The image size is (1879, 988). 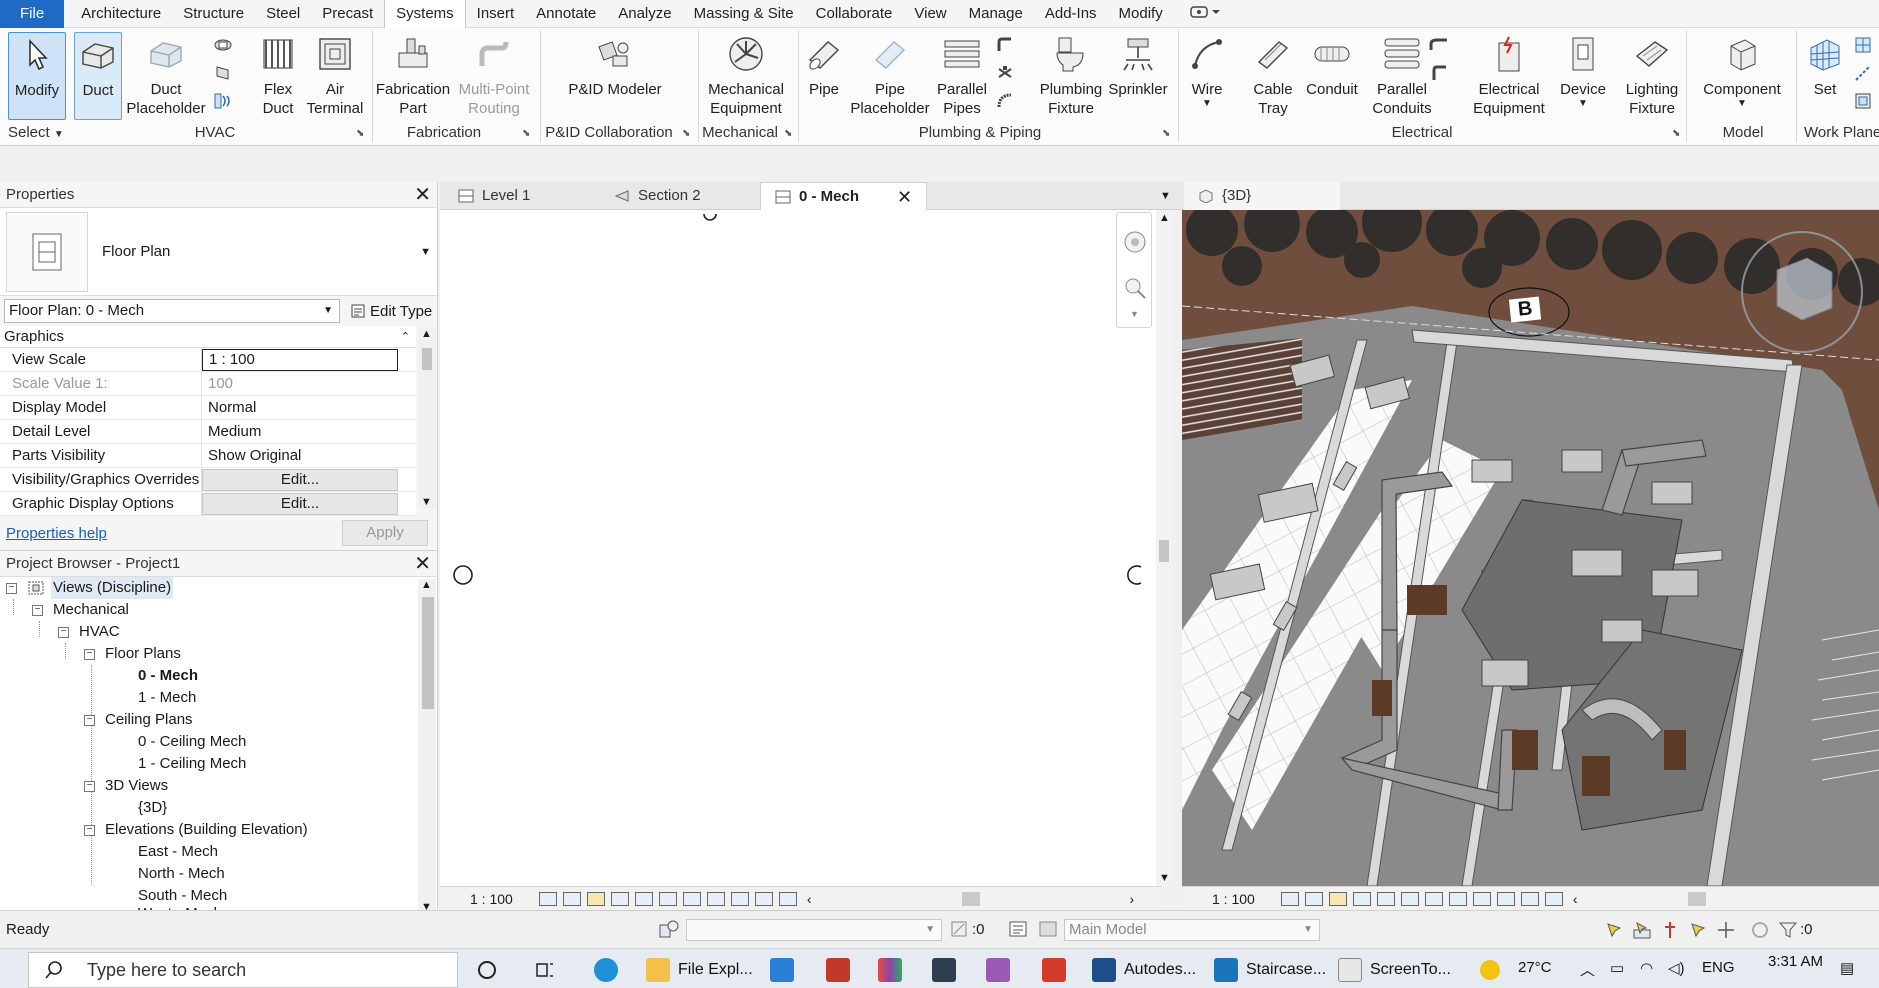 I want to click on parts-visibility-field: Show Original, so click(x=300, y=455).